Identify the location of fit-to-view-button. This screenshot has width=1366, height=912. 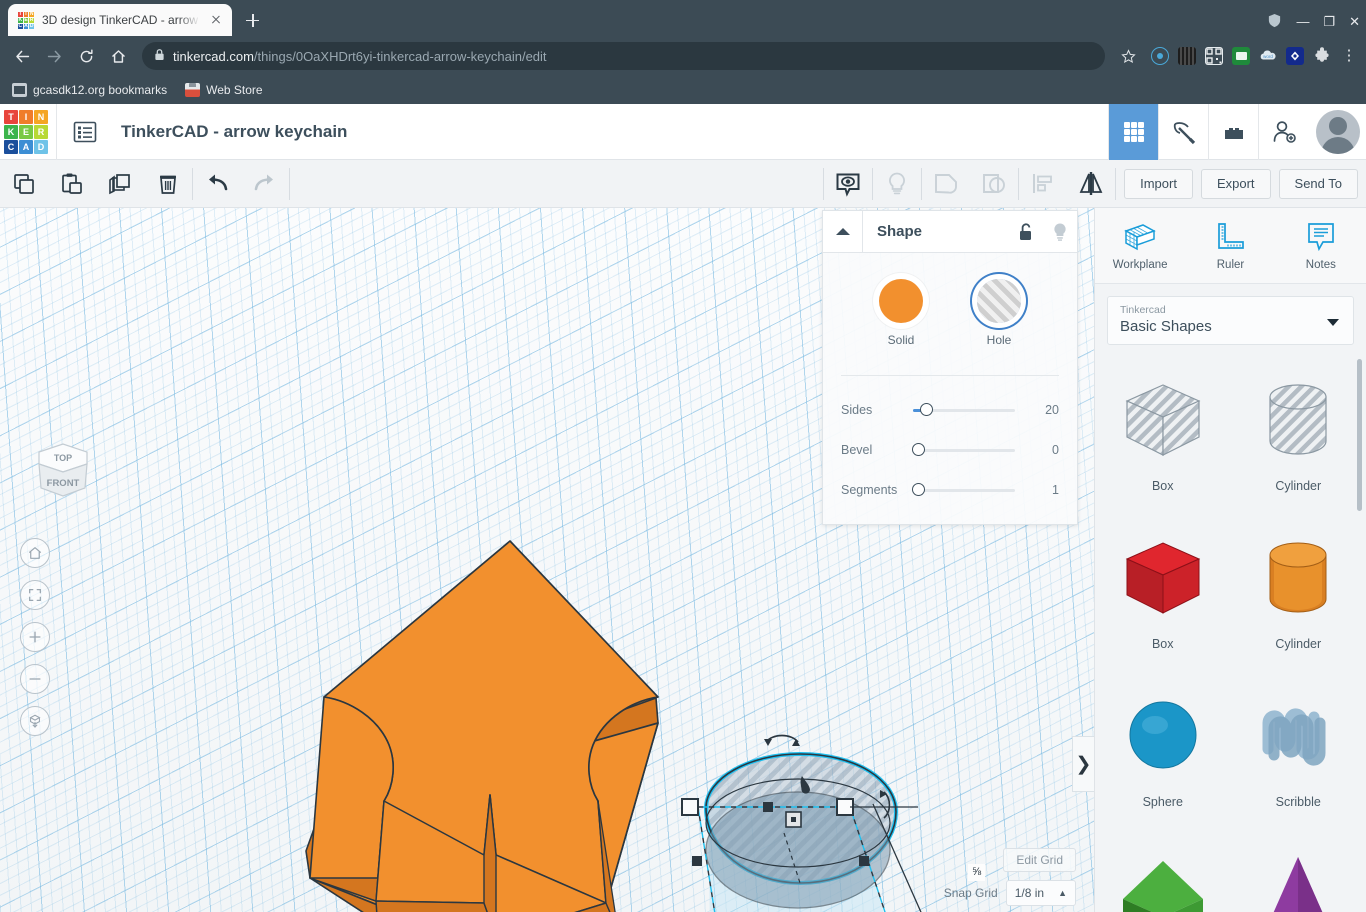
(35, 595).